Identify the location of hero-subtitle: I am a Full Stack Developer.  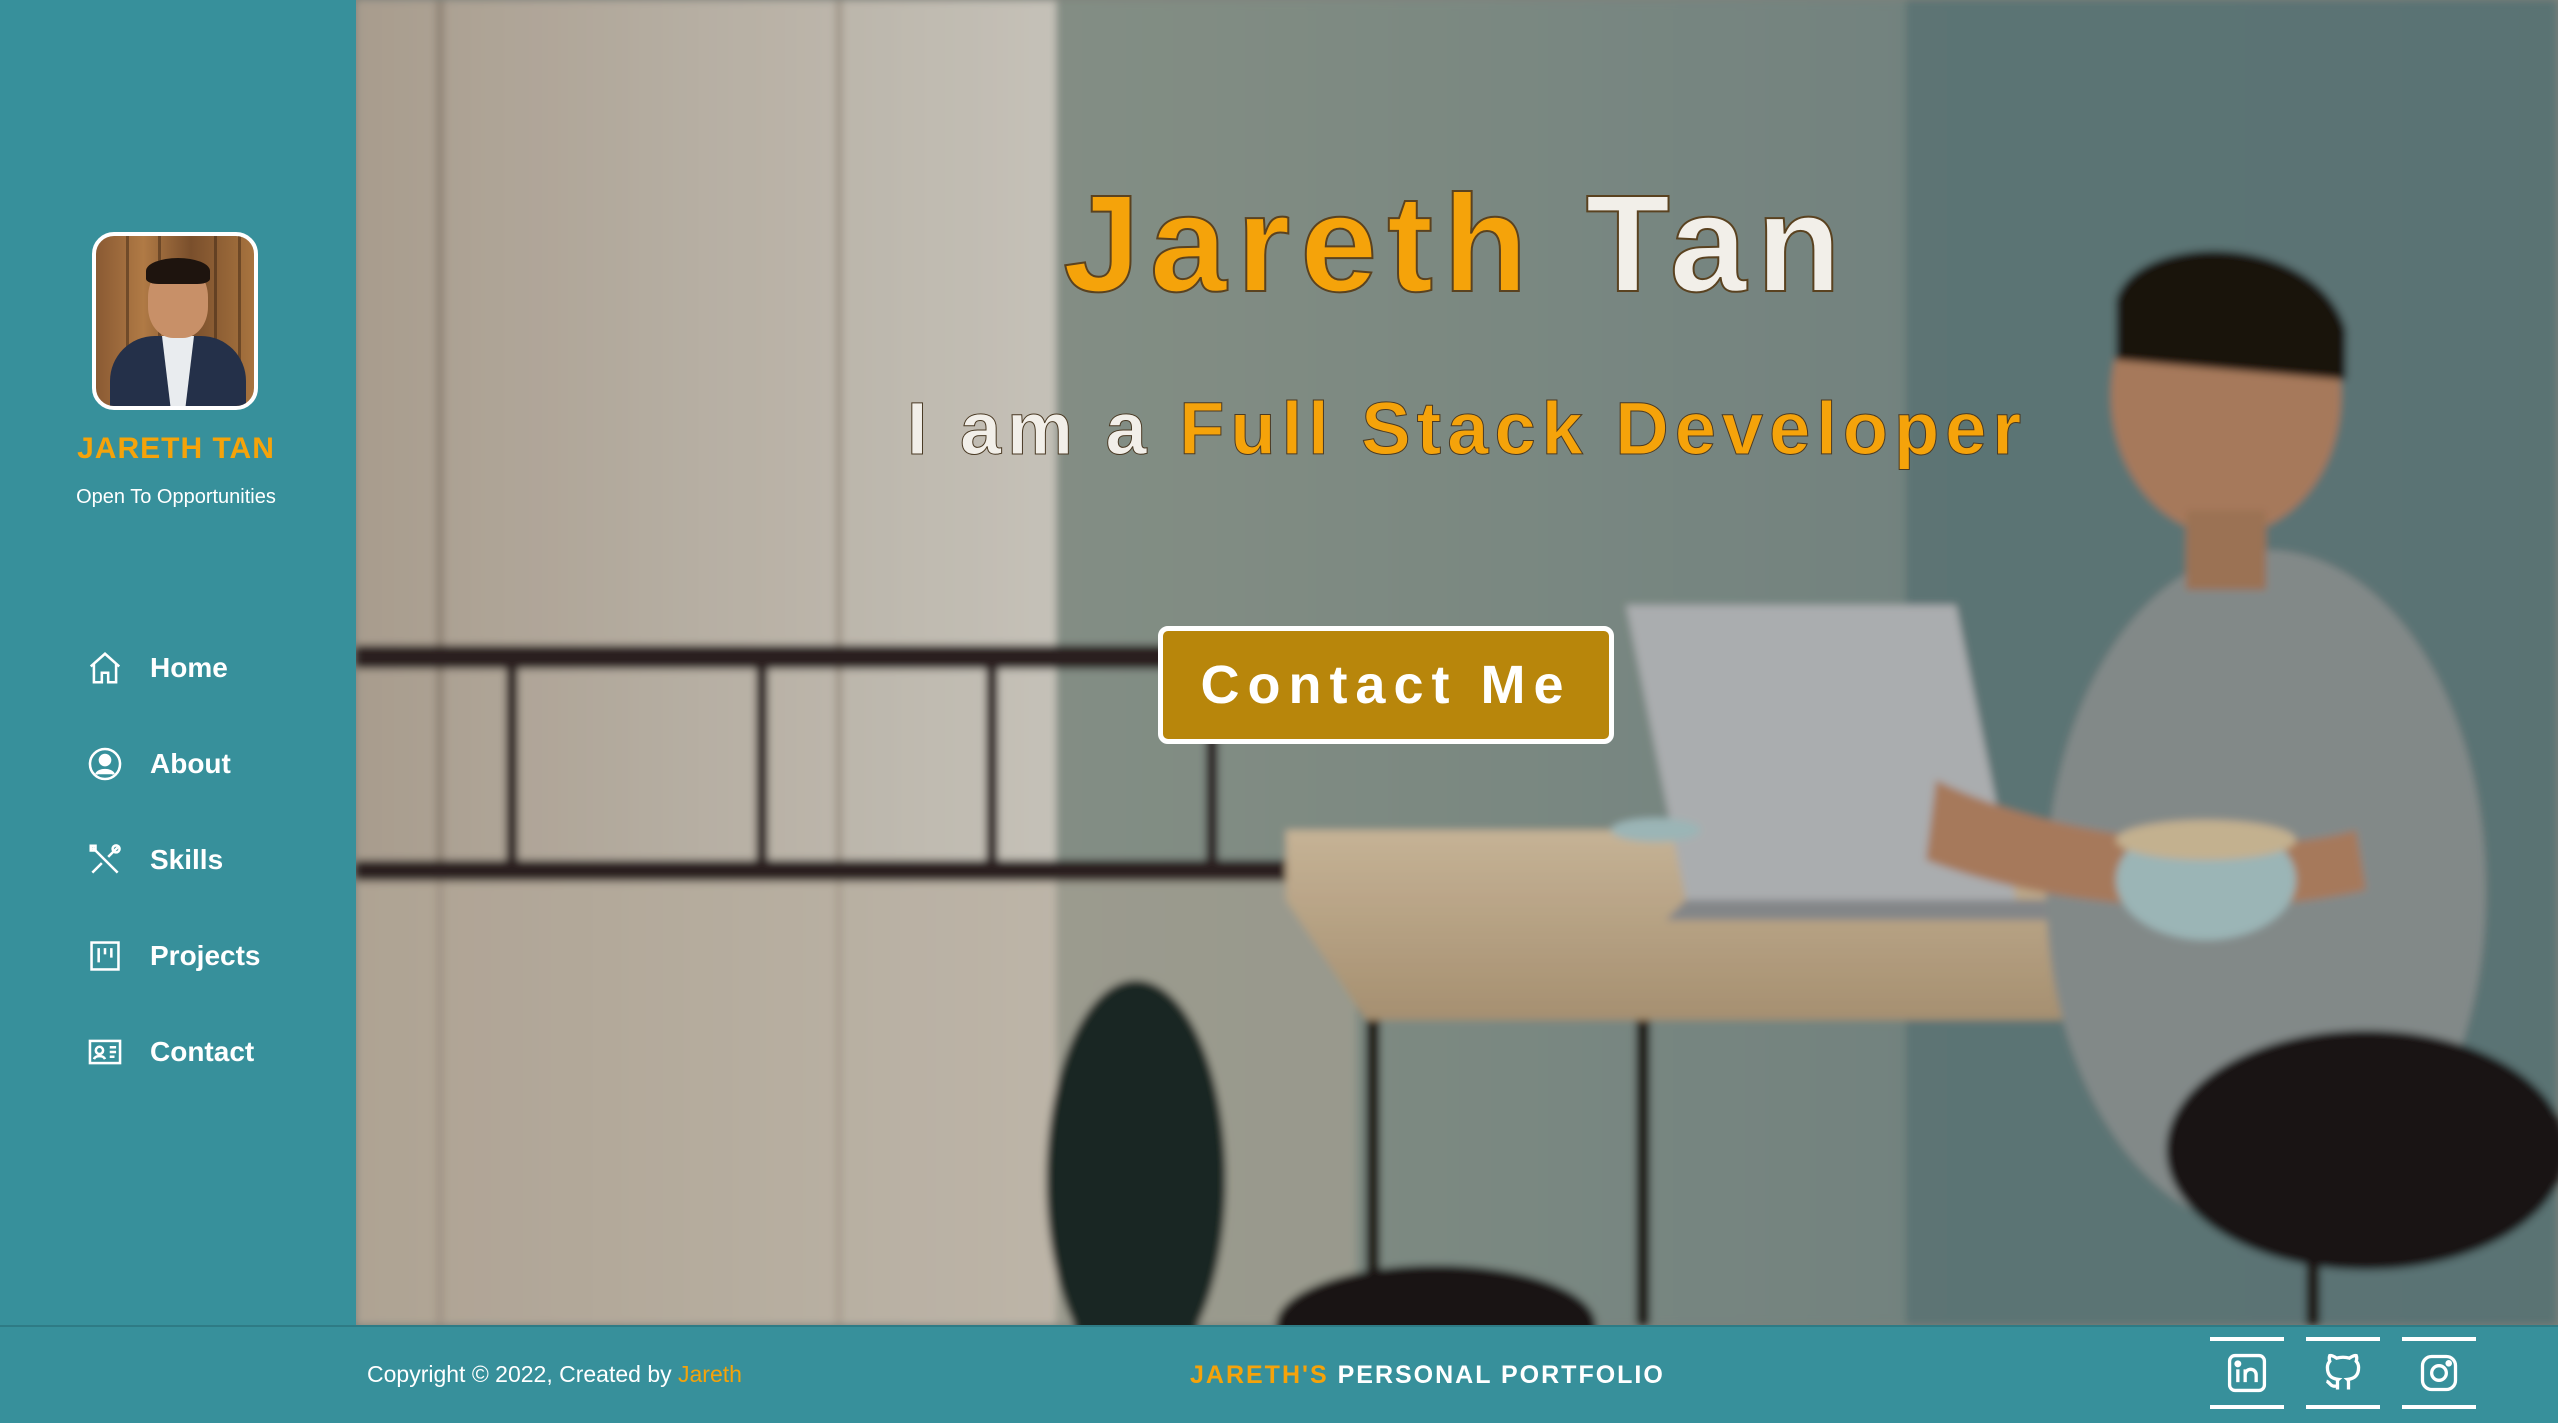
(1457, 428).